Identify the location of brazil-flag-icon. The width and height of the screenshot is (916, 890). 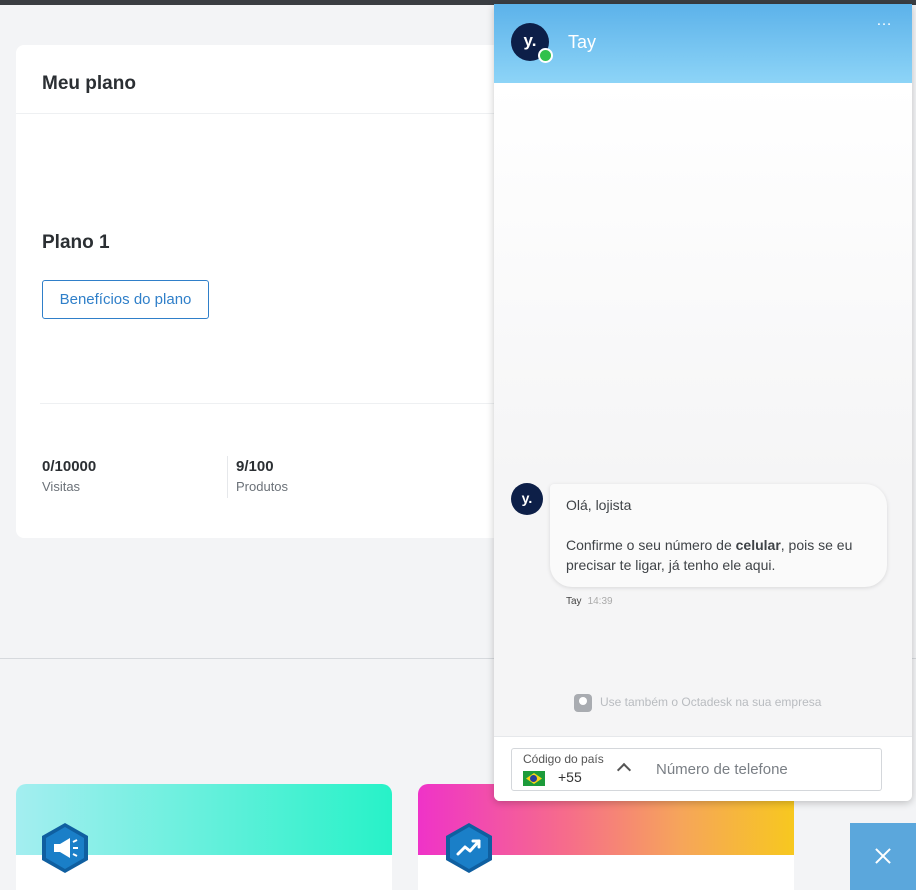
(534, 778).